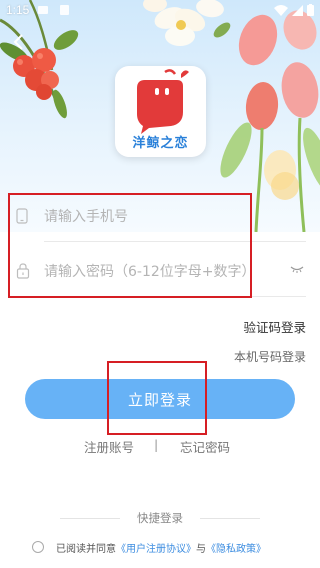 This screenshot has width=320, height=568. I want to click on agreement-checkbox, so click(38, 547).